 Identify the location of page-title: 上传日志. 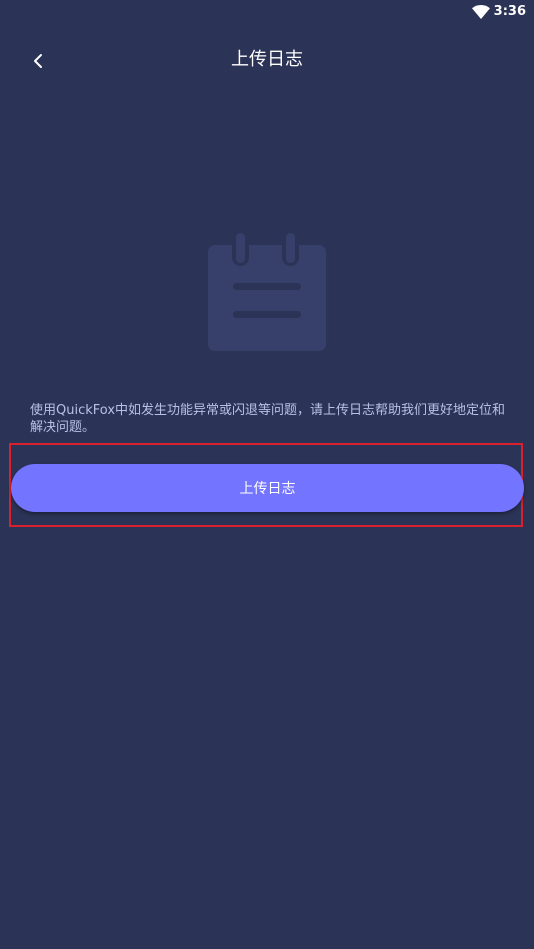
(267, 59).